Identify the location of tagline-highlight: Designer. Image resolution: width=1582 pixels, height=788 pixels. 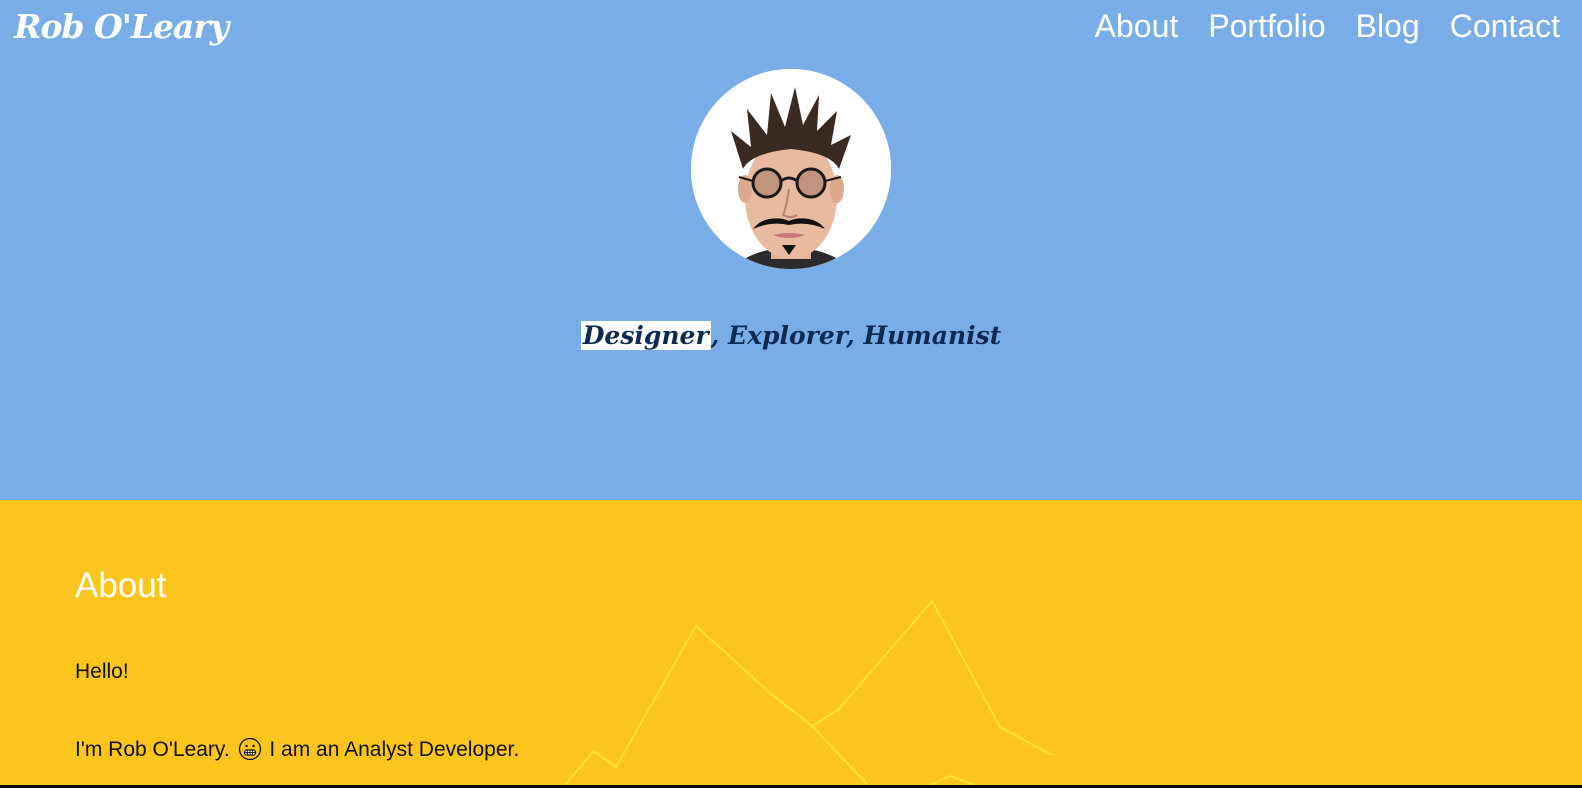
(645, 335).